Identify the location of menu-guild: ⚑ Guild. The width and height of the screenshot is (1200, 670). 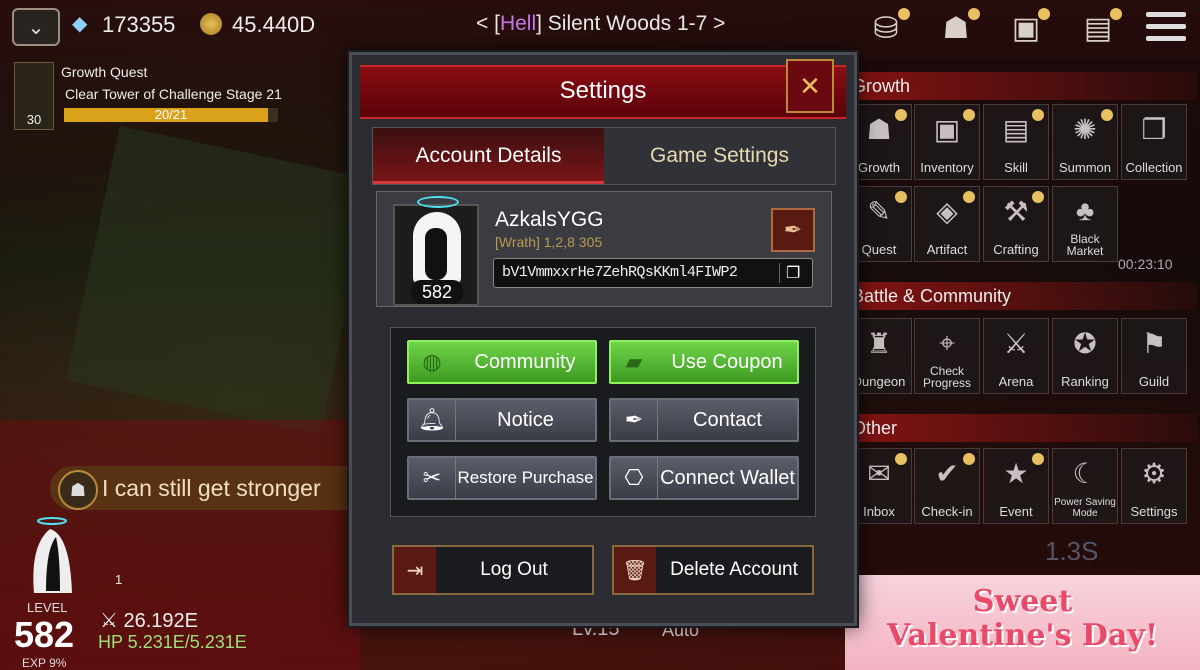
(1154, 356).